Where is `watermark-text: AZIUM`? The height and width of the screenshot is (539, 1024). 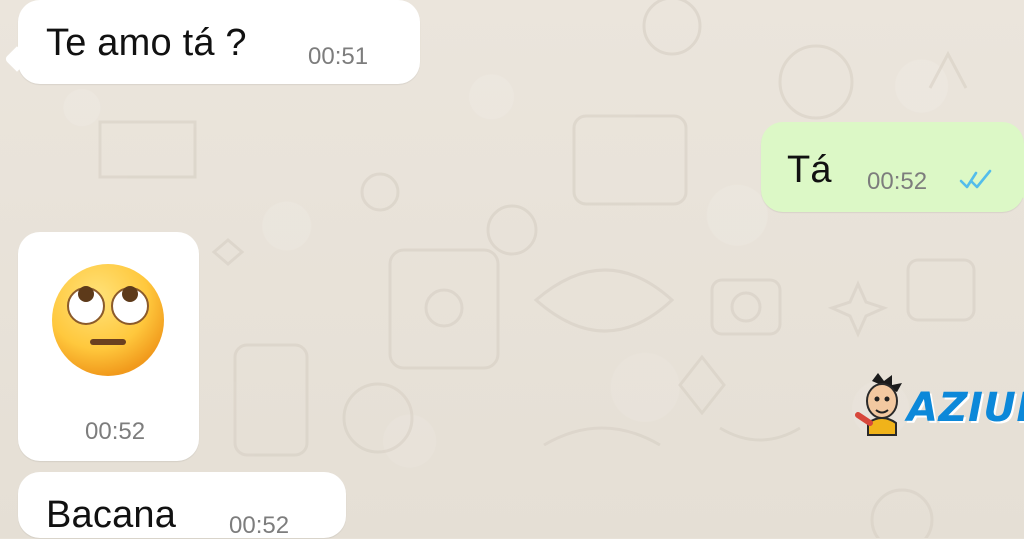
watermark-text: AZIUM is located at coordinates (965, 408).